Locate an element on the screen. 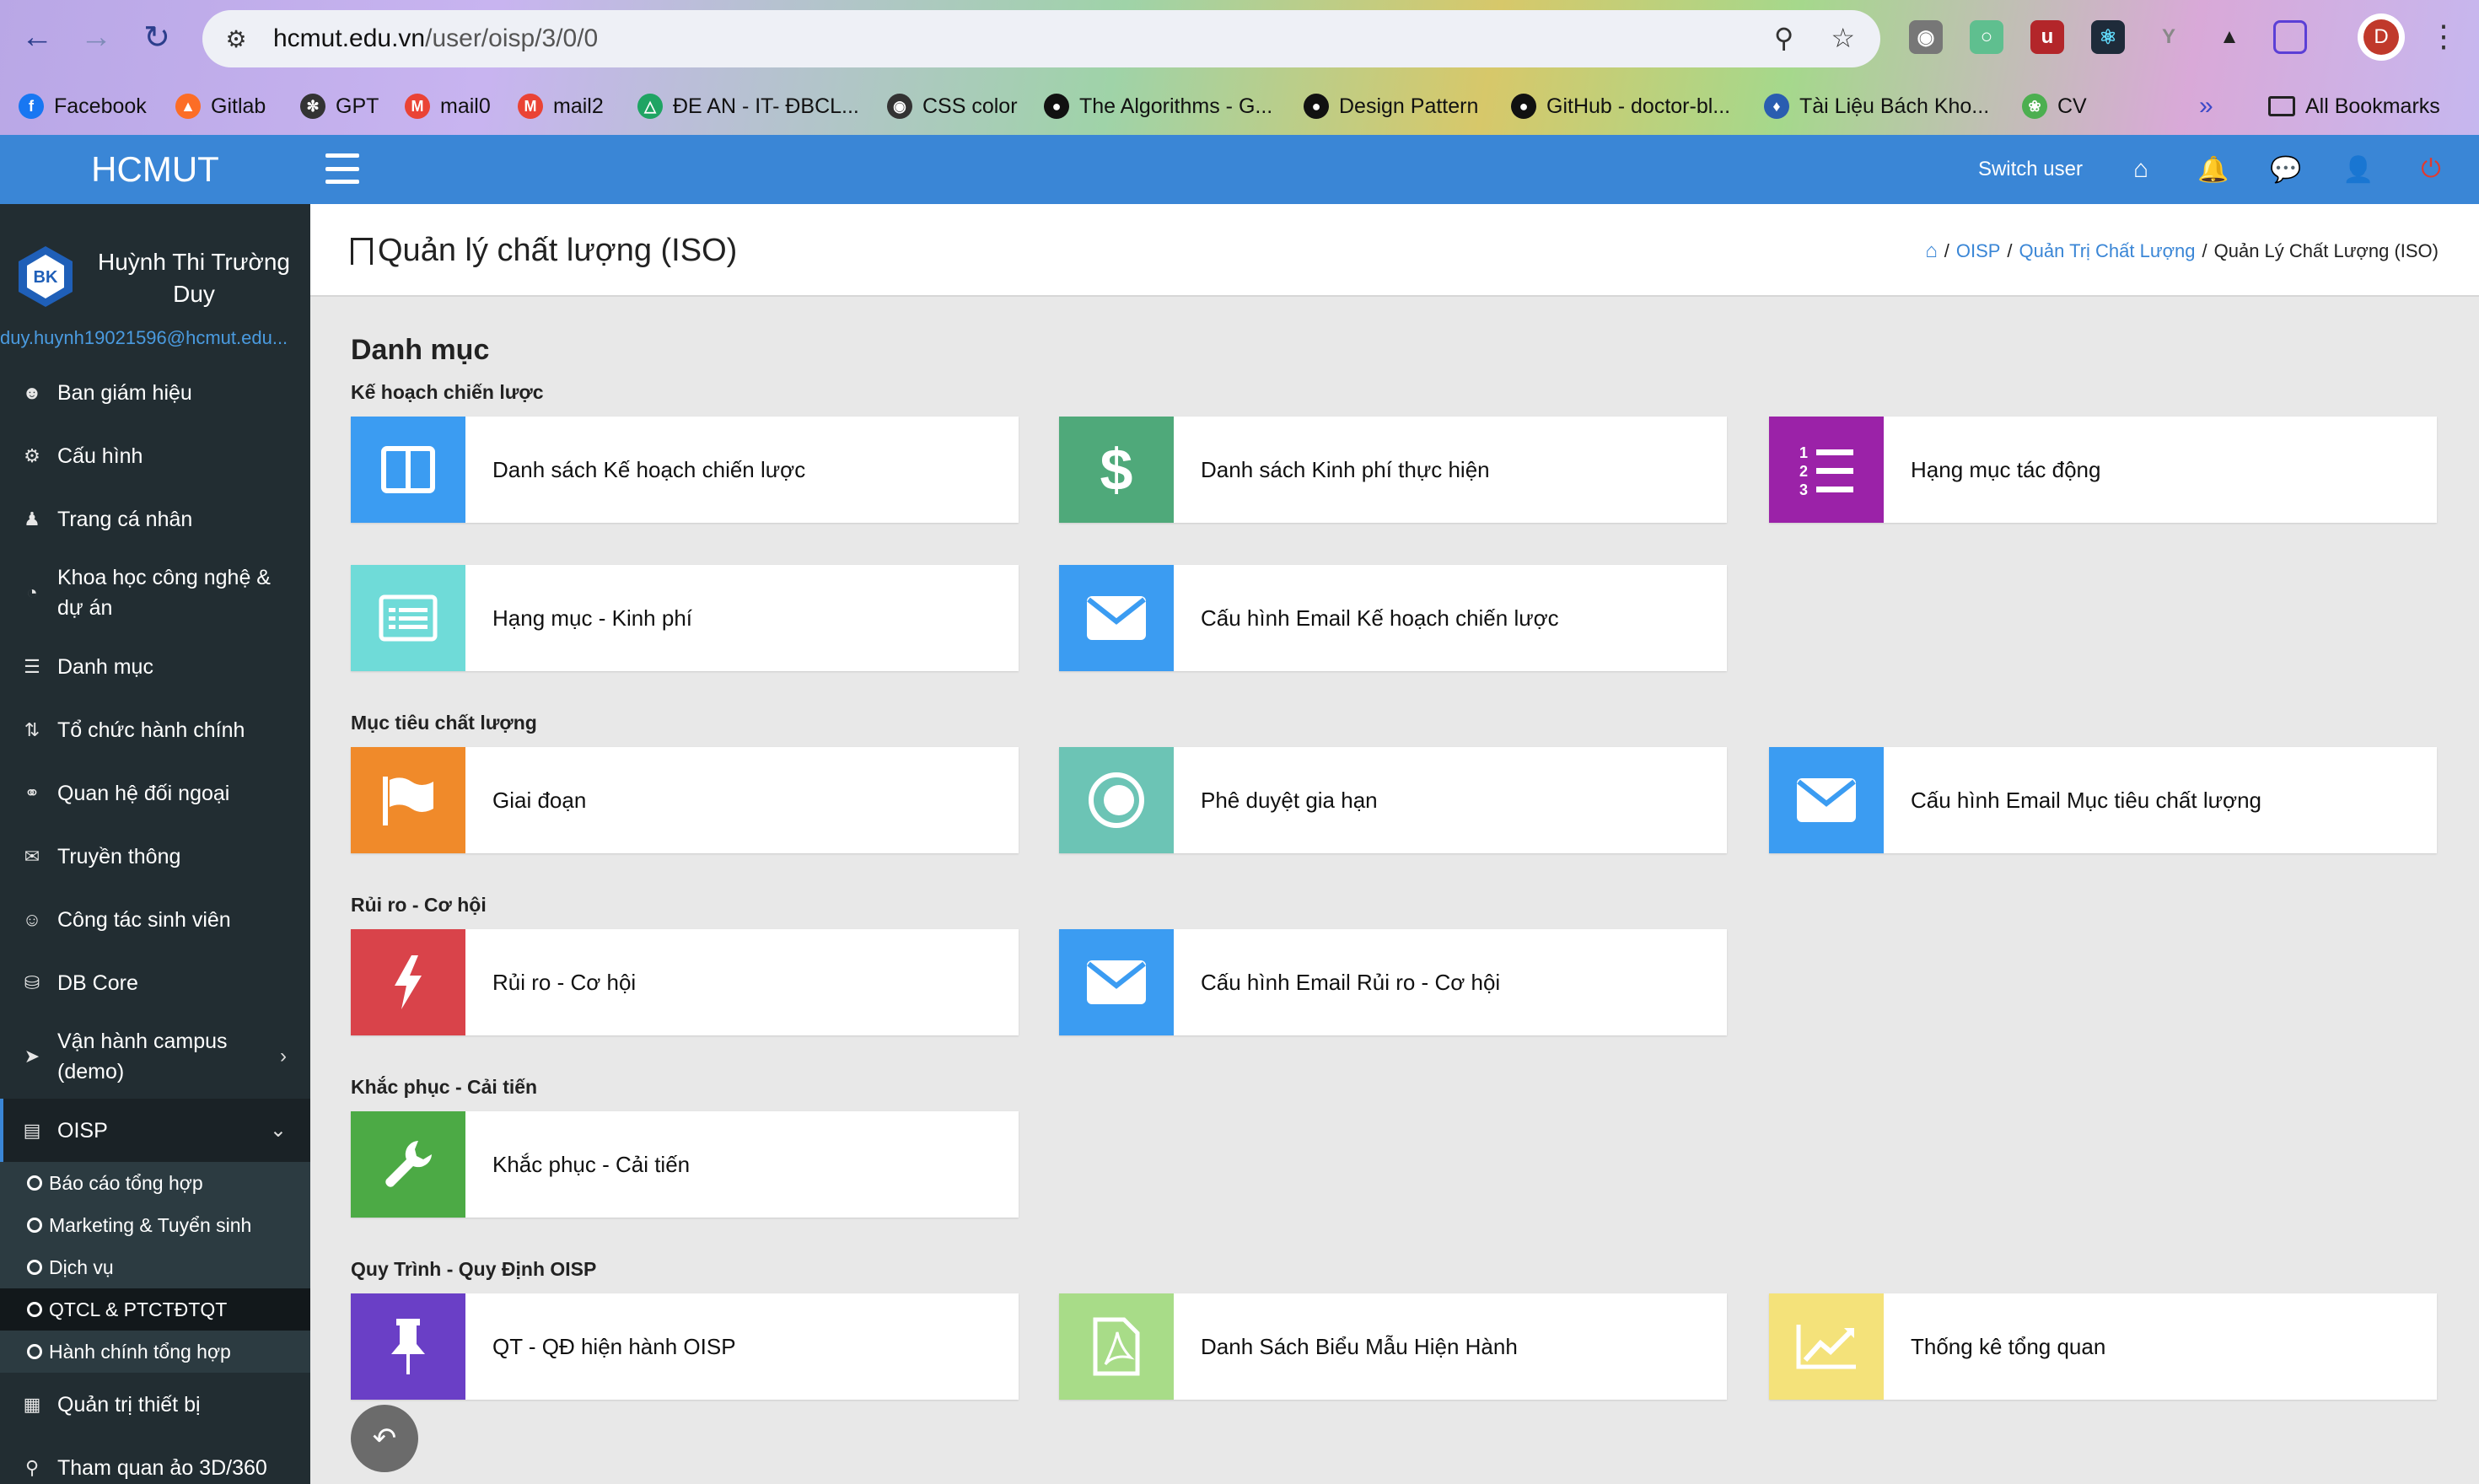 This screenshot has height=1484, width=2479. category-card: Danh Sách Biểu Mẫu Hiện Hành is located at coordinates (1393, 1346).